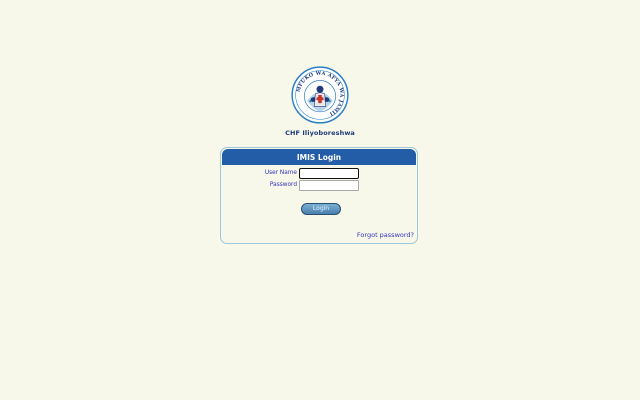  Describe the element at coordinates (320, 95) in the screenshot. I see `chf-seal-logo-icon: MFUKO WA AFYA WA JAMII` at that location.